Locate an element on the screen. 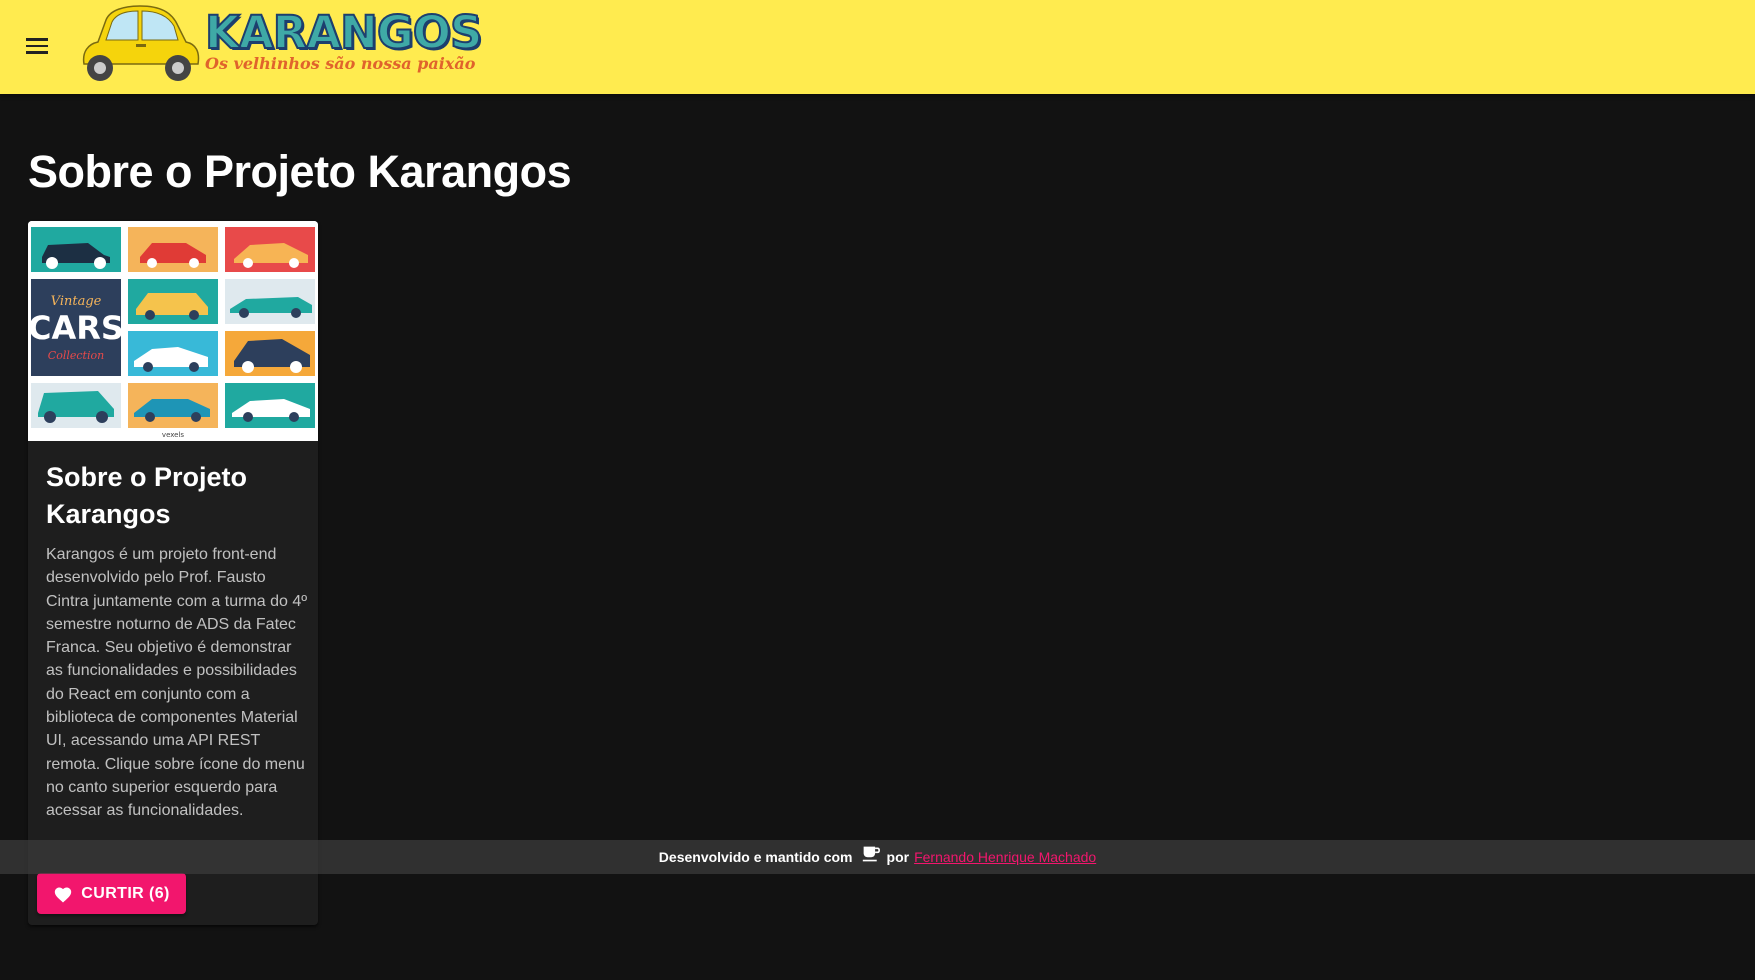 This screenshot has width=1755, height=980. card-title: Sobre o Projeto Karangos is located at coordinates (147, 495).